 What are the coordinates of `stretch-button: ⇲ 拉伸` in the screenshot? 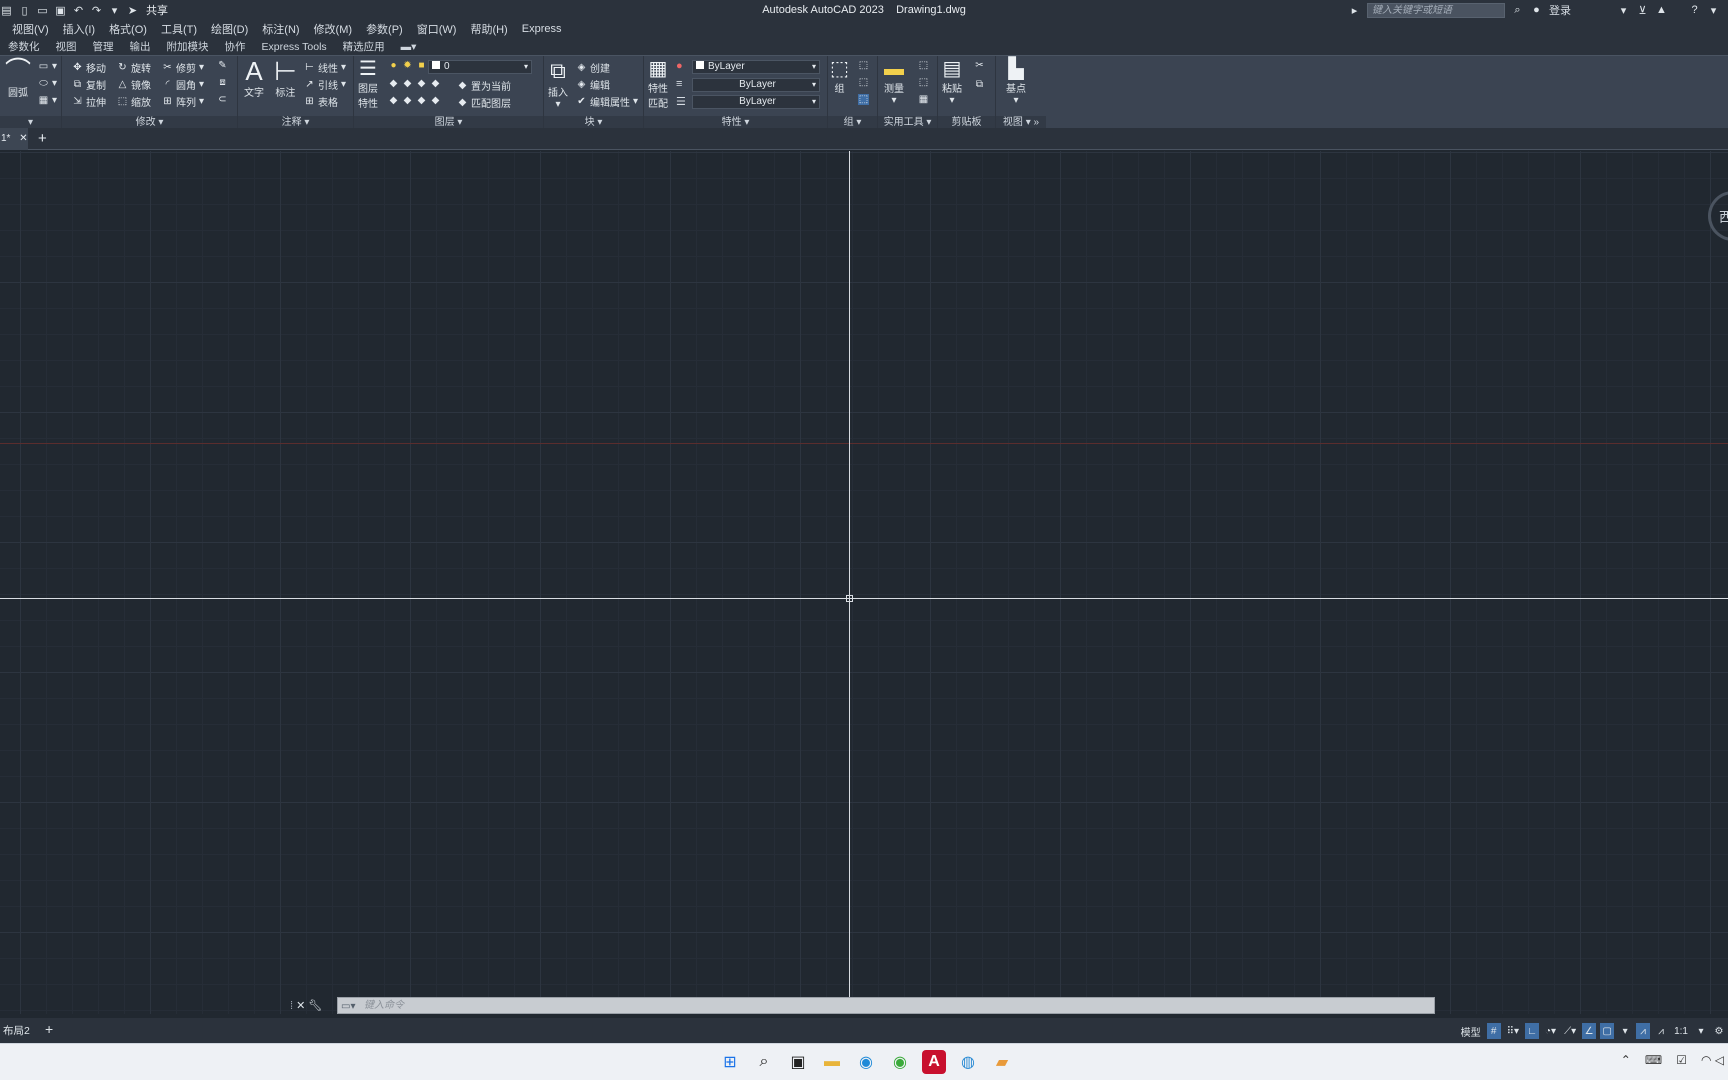 It's located at (89, 101).